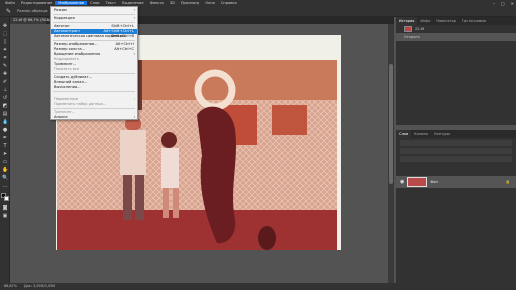  I want to click on layer-row-background: ◉ Фон 🔒, so click(456, 182).